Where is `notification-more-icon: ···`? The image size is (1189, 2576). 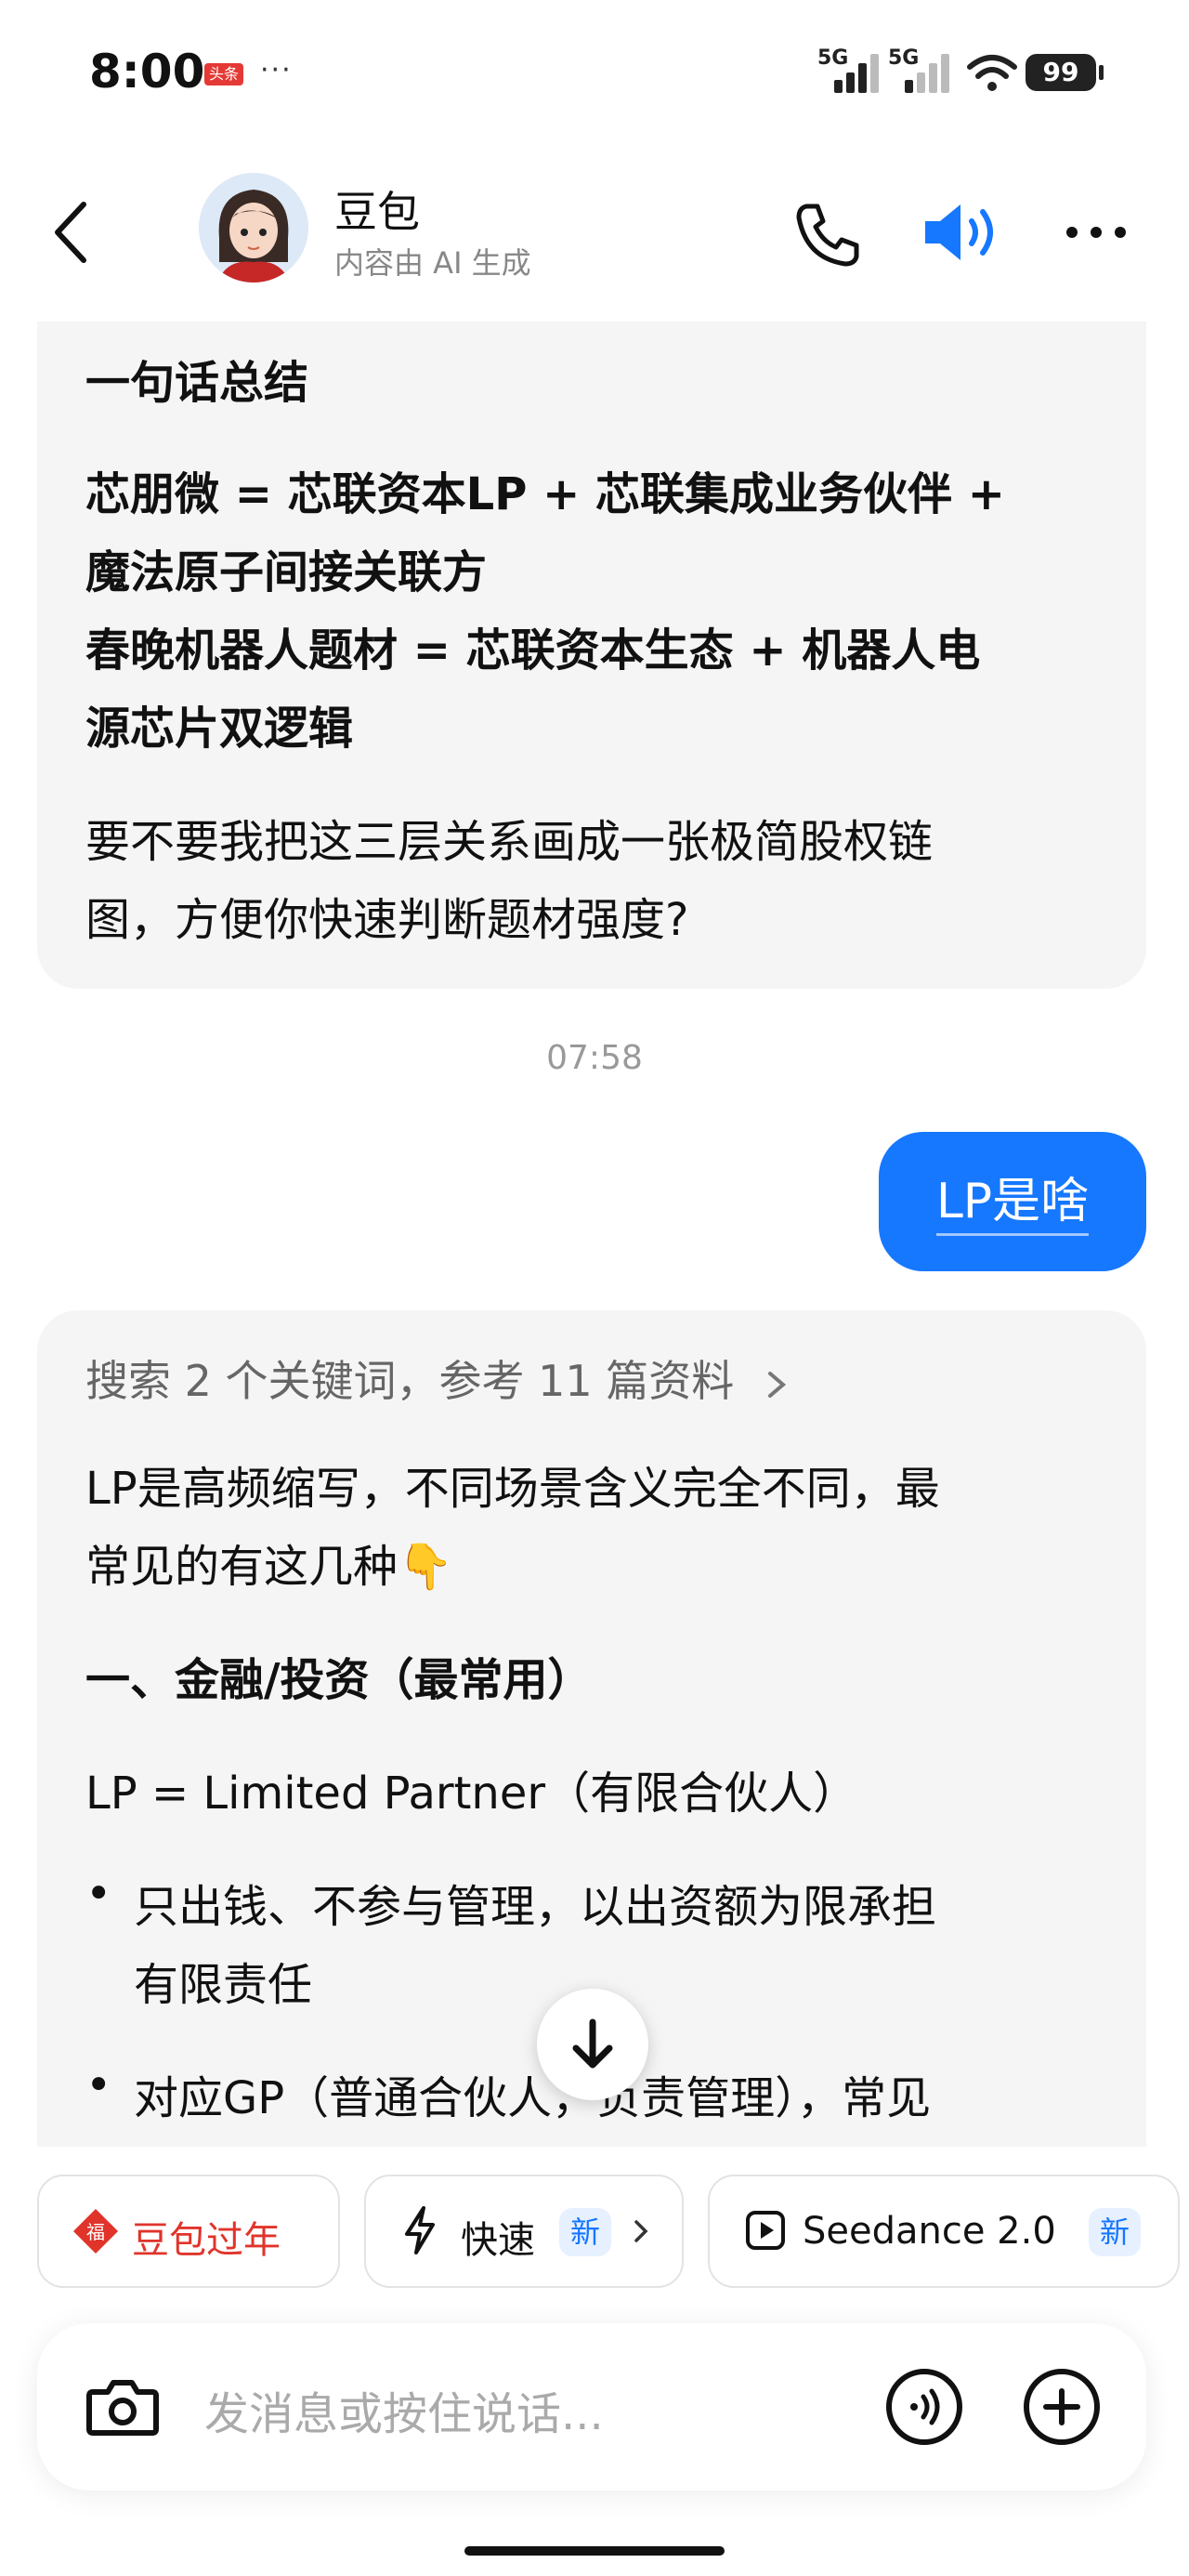 notification-more-icon: ··· is located at coordinates (277, 70).